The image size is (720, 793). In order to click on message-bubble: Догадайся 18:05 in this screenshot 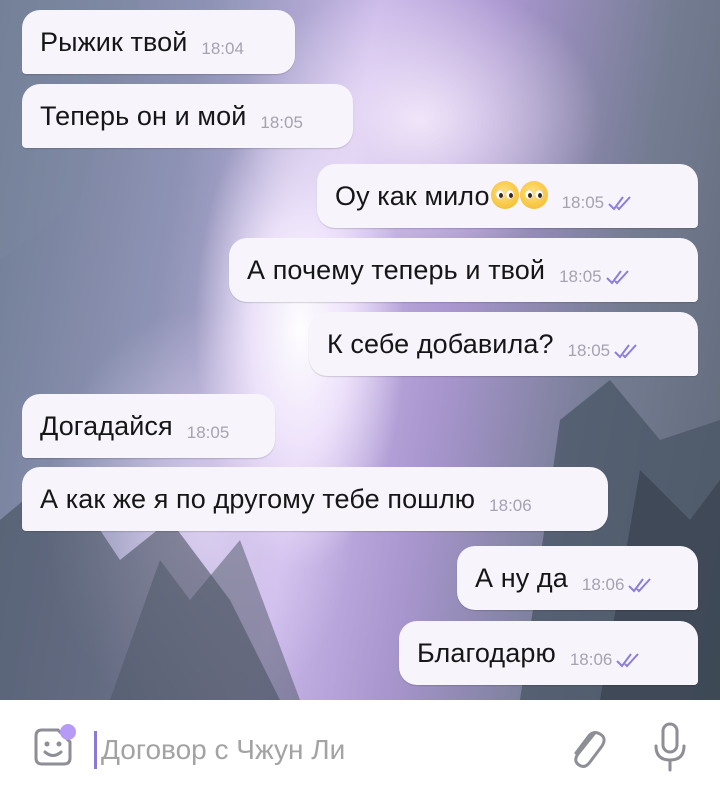, I will do `click(148, 426)`.